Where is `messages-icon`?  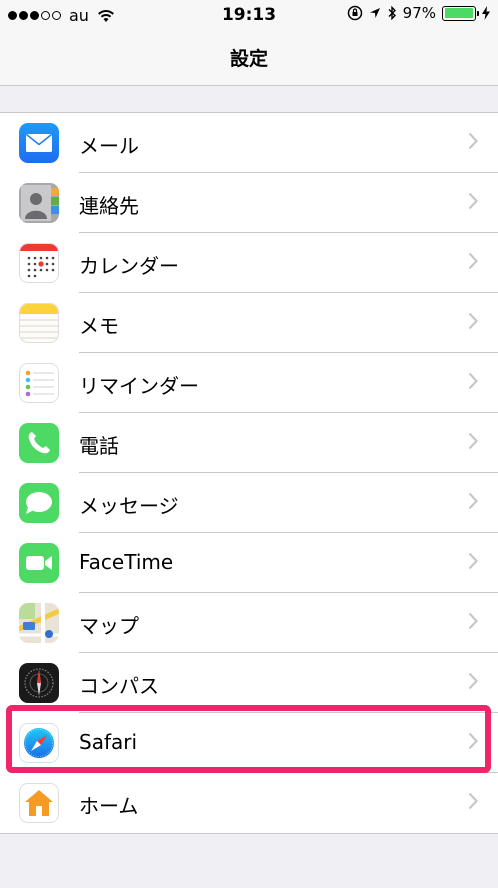
messages-icon is located at coordinates (39, 503).